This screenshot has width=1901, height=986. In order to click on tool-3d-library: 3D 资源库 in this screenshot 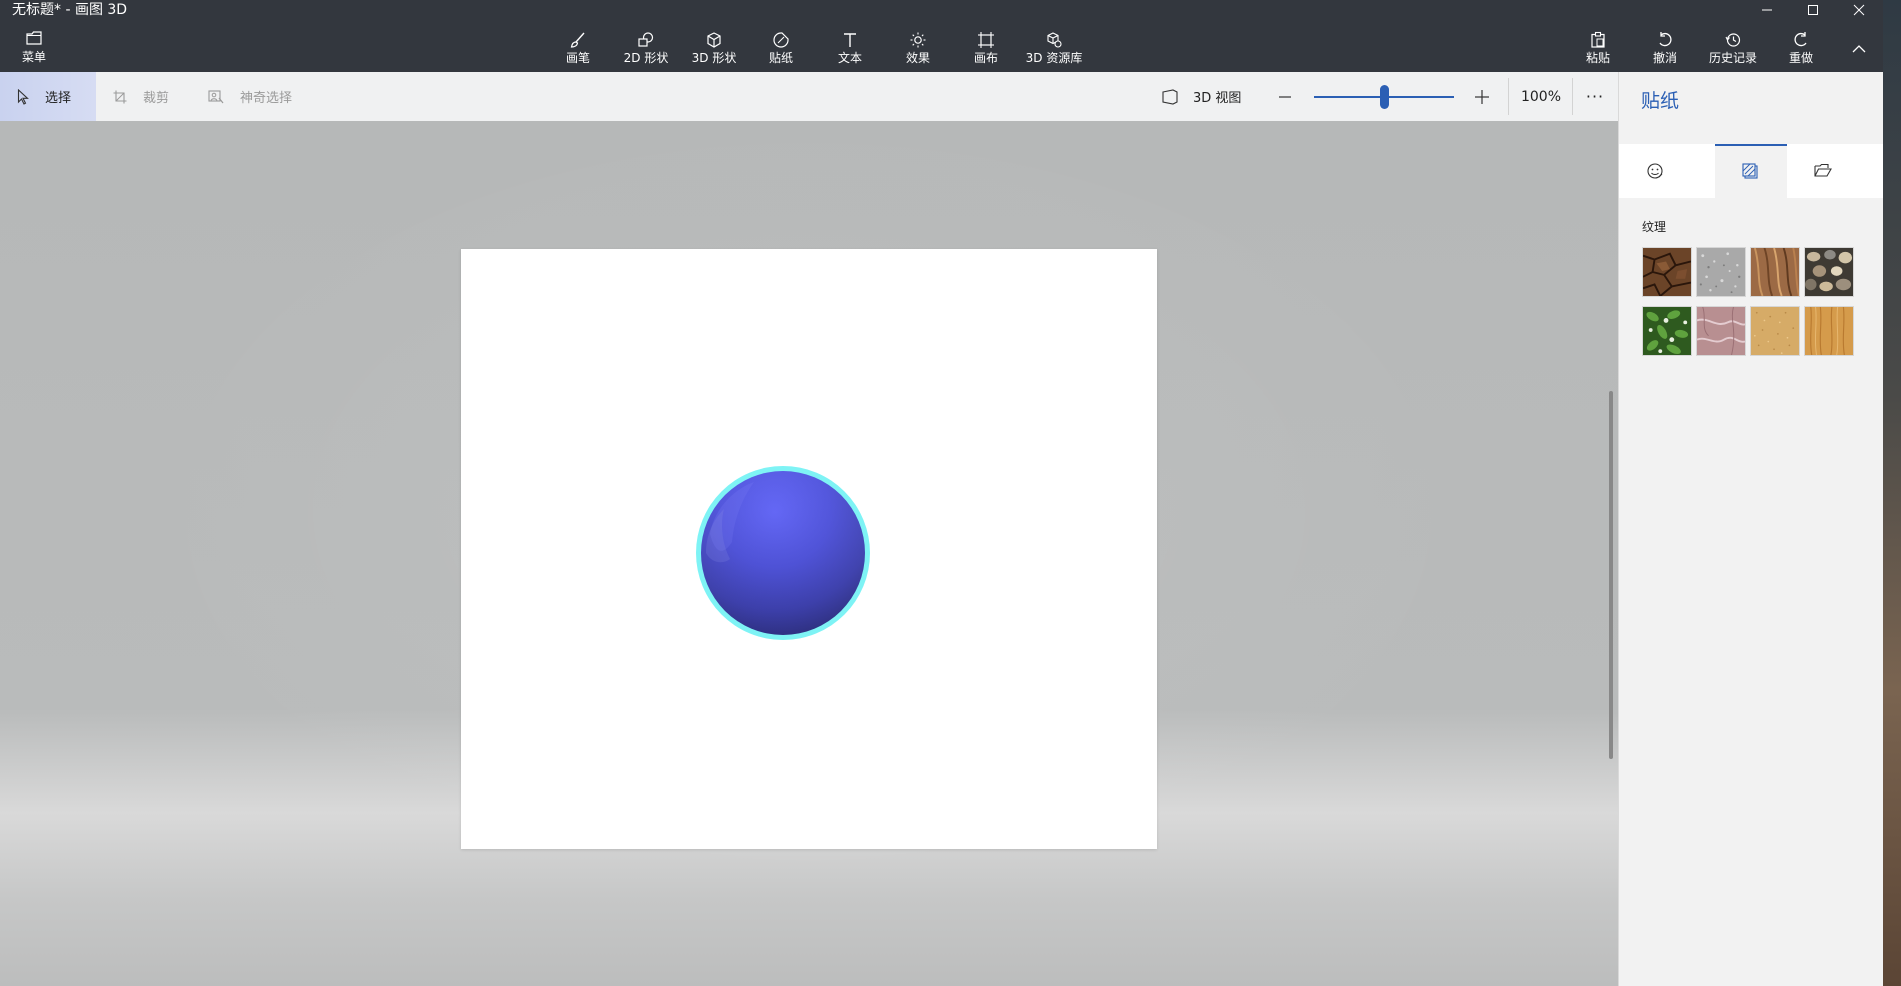, I will do `click(1054, 50)`.